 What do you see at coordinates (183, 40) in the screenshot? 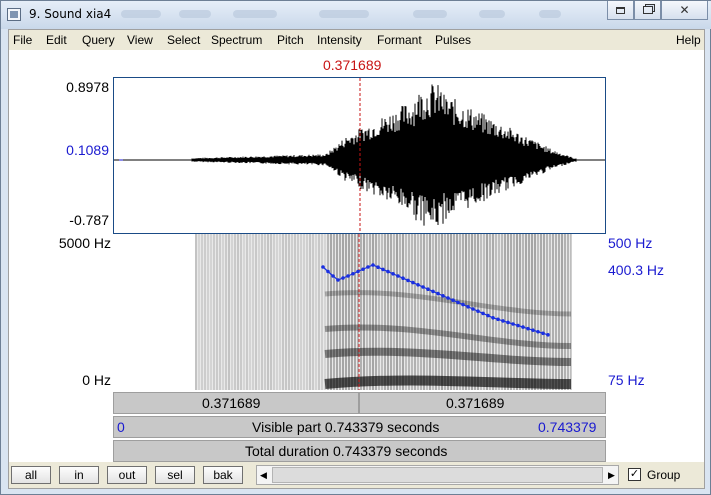
I see `menu-select: Select` at bounding box center [183, 40].